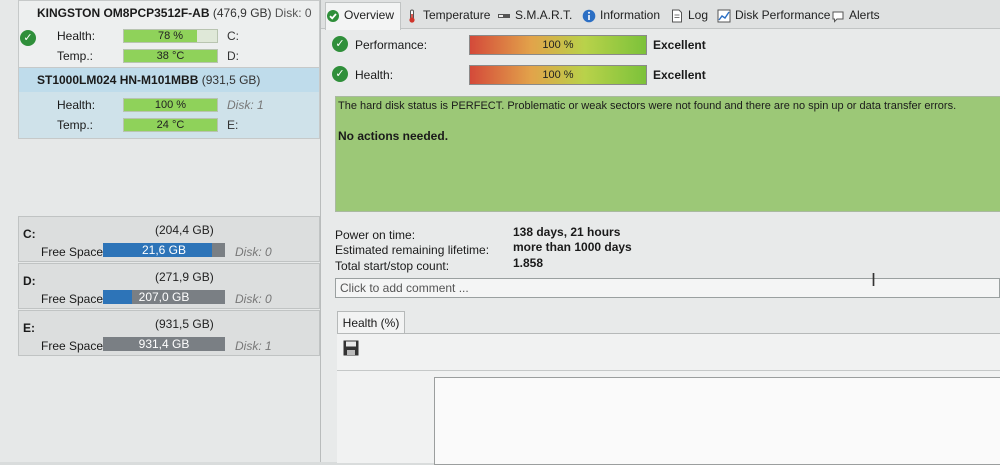 This screenshot has width=1000, height=465. I want to click on health-value: 78 %, so click(170, 36).